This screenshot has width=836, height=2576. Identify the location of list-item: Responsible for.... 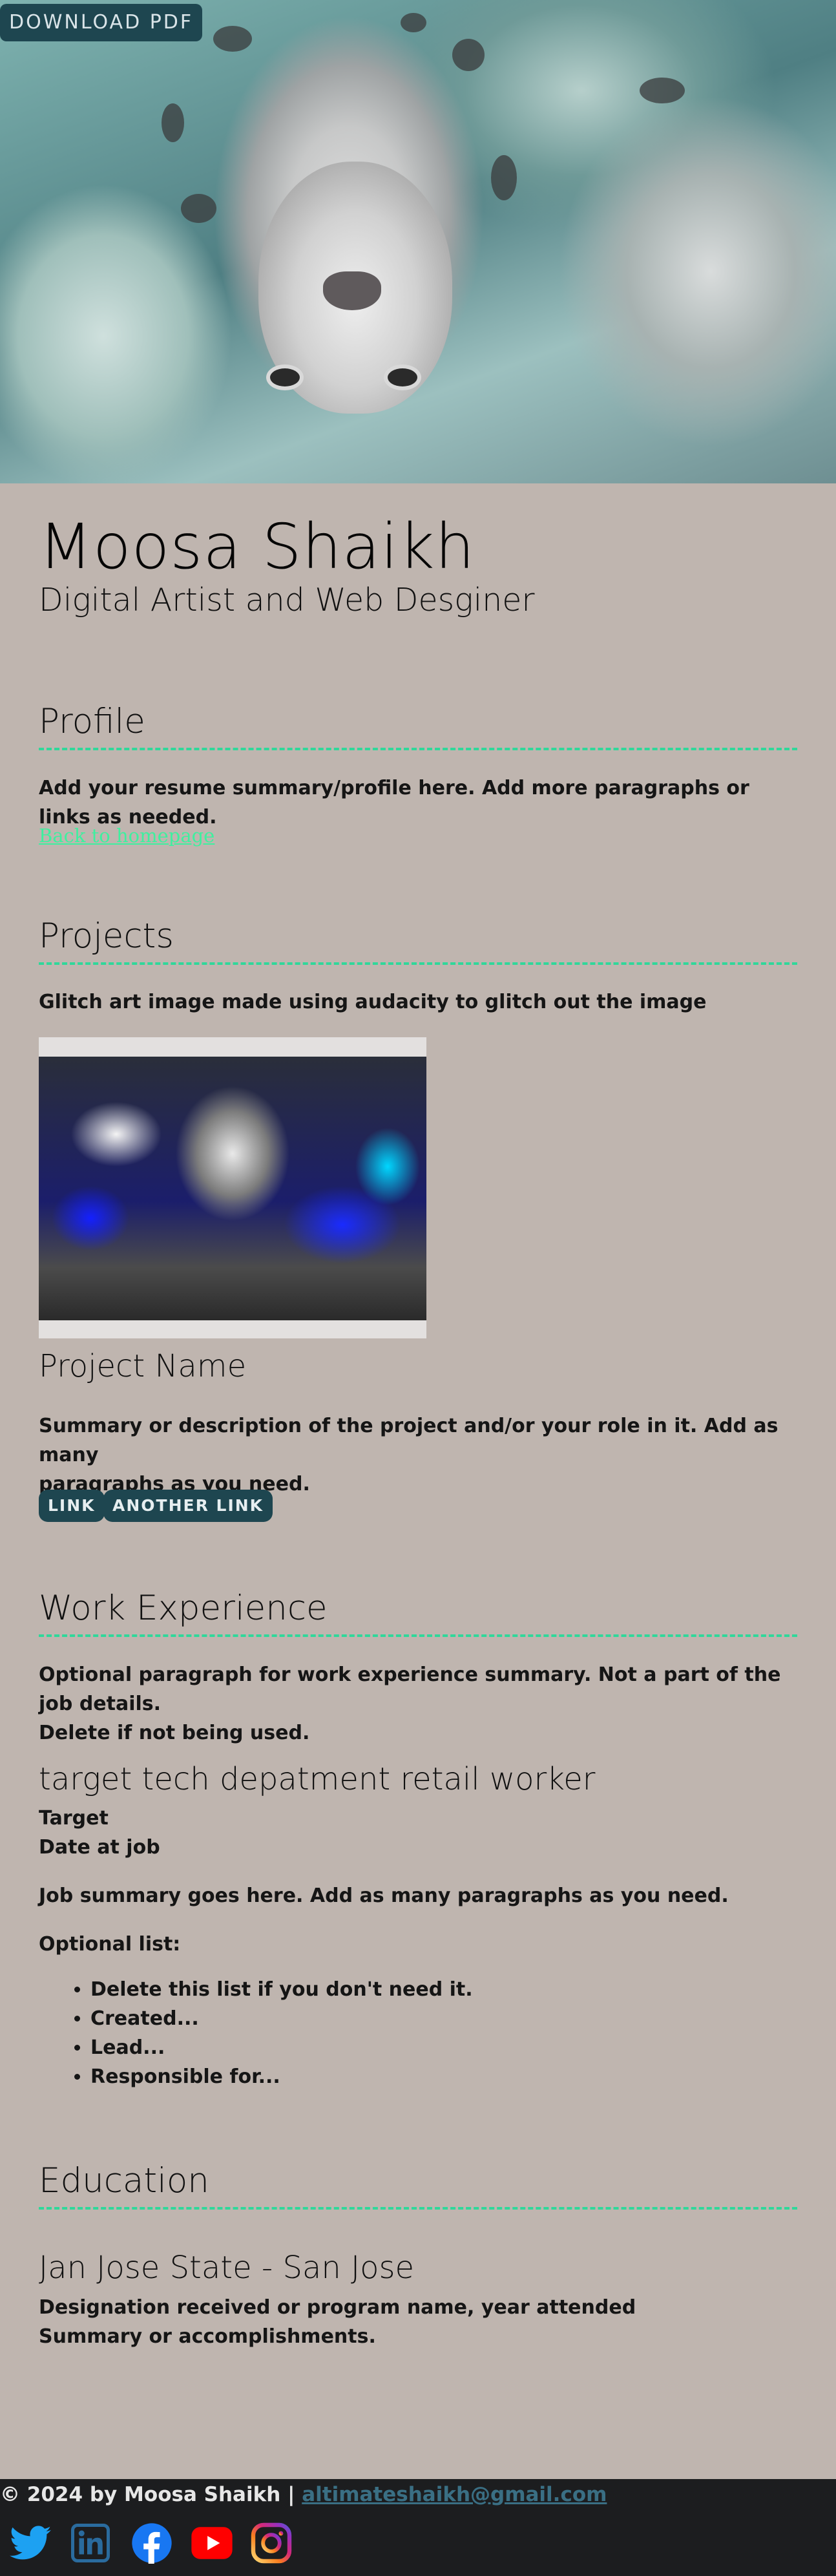
(281, 2076).